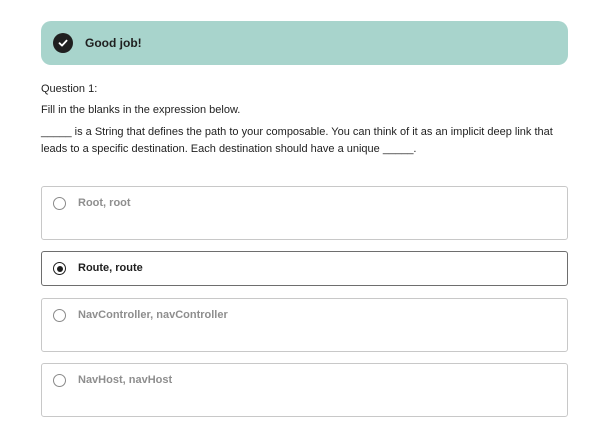 This screenshot has width=602, height=425. I want to click on option-label: NavHost, navHost, so click(125, 380).